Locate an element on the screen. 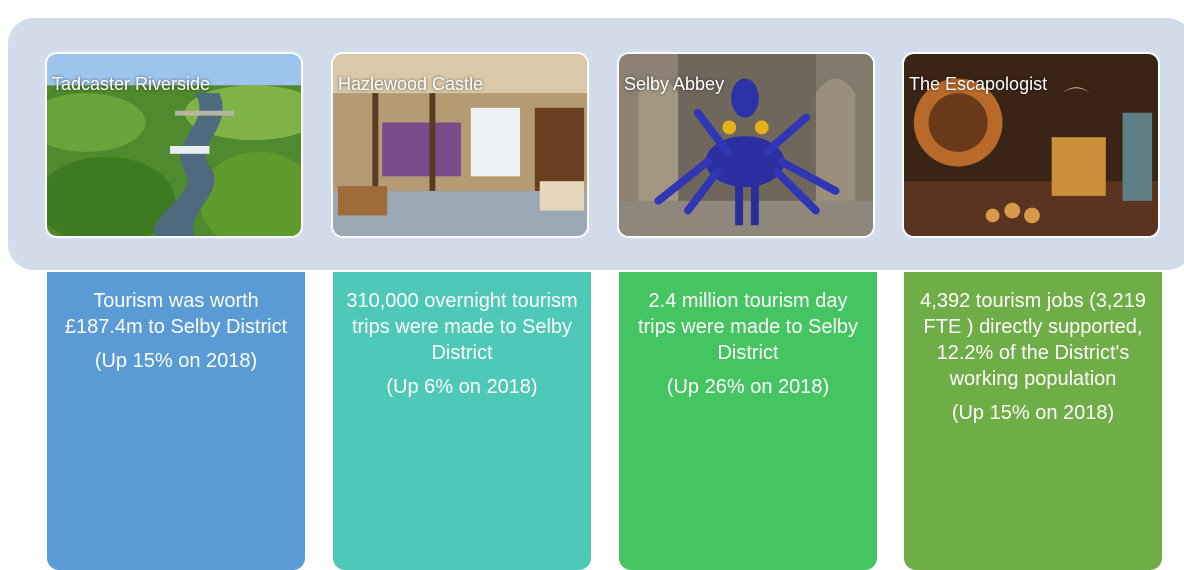  photo-tadcaster-riverside: Tadcaster Riverside is located at coordinates (174, 145).